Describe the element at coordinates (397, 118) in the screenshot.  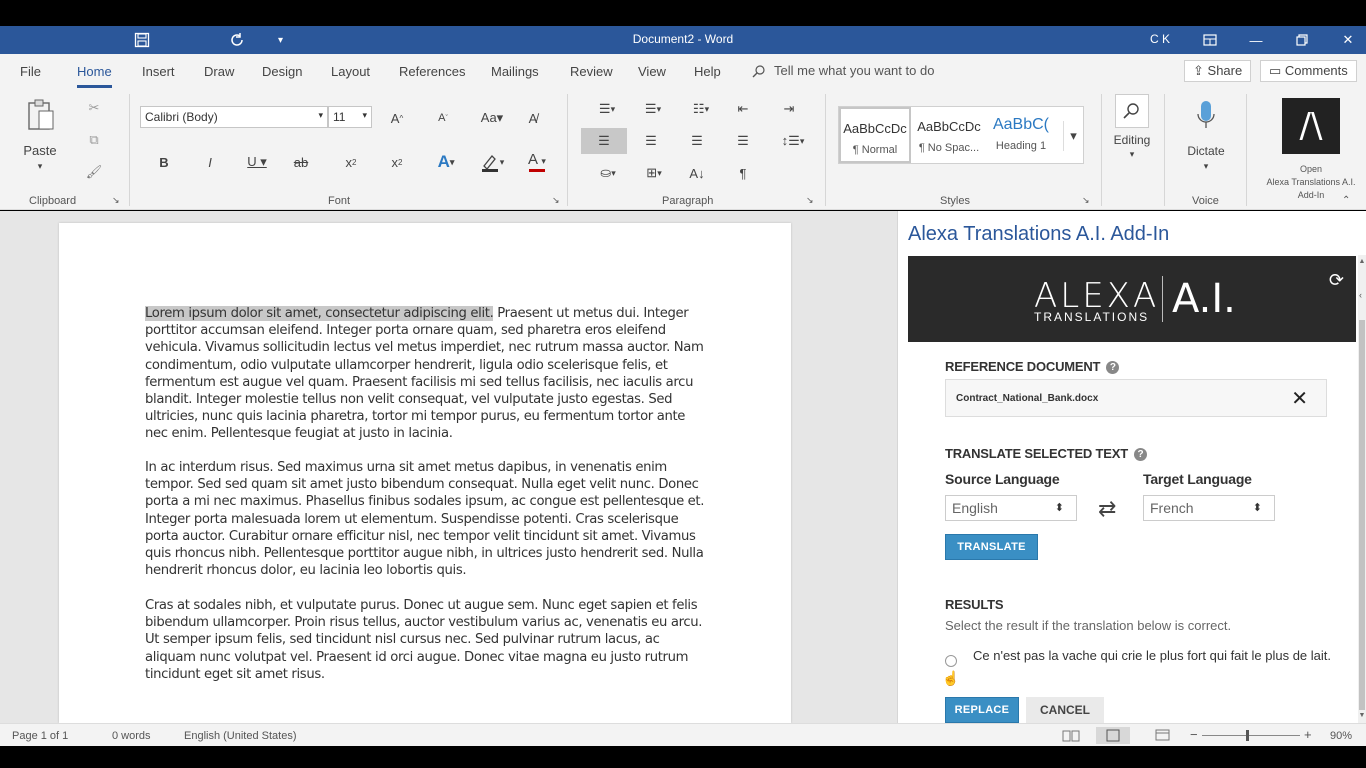
I see `grow-font-icon: A ^` at that location.